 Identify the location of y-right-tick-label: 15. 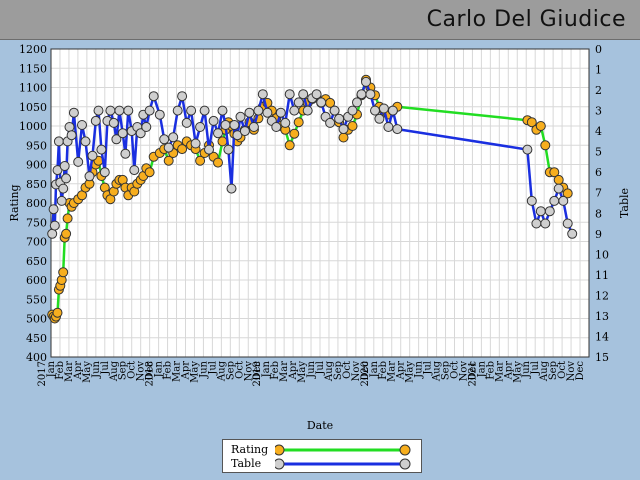
(602, 357).